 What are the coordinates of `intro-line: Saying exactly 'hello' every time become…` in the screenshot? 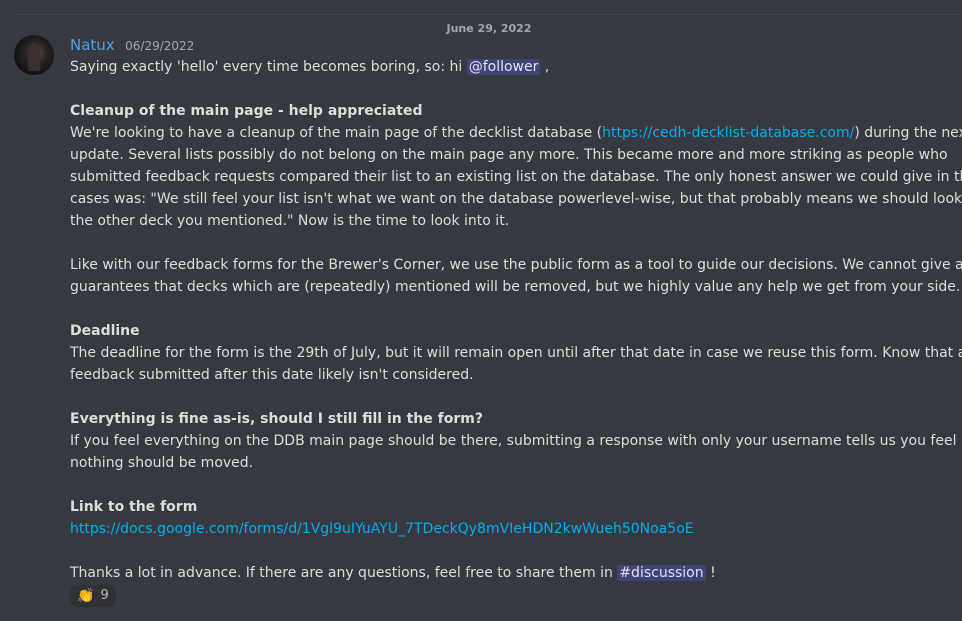 It's located at (510, 67).